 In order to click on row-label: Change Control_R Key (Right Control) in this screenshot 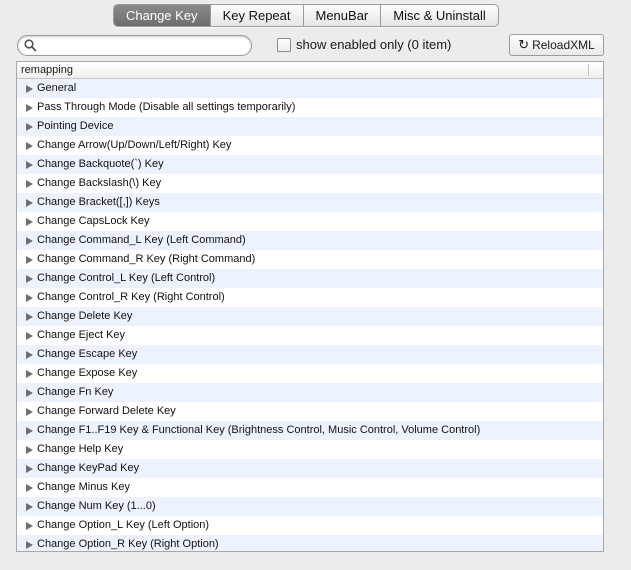, I will do `click(131, 297)`.